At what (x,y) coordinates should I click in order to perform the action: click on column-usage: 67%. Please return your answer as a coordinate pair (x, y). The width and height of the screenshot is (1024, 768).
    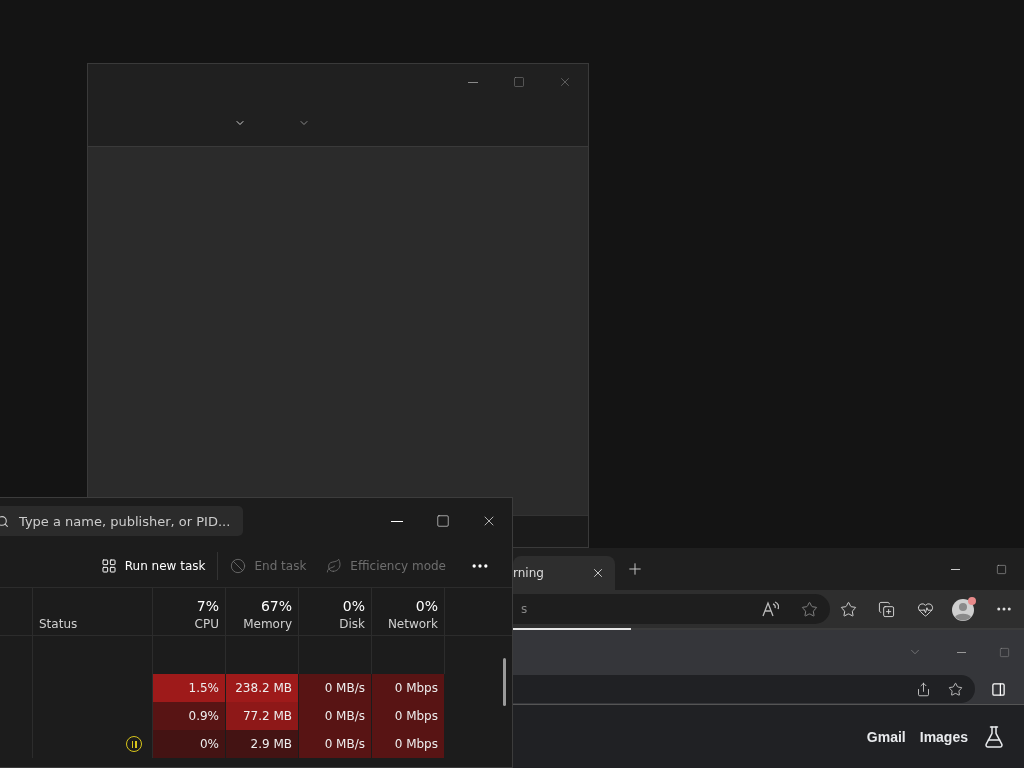
    Looking at the image, I should click on (276, 606).